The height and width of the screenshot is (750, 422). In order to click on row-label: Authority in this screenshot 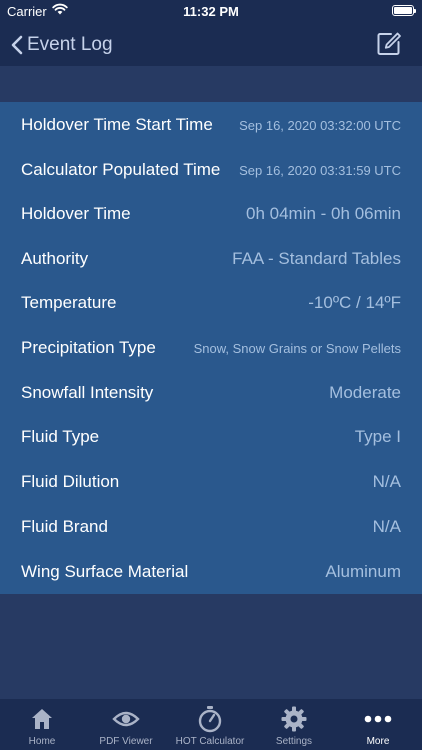, I will do `click(55, 258)`.